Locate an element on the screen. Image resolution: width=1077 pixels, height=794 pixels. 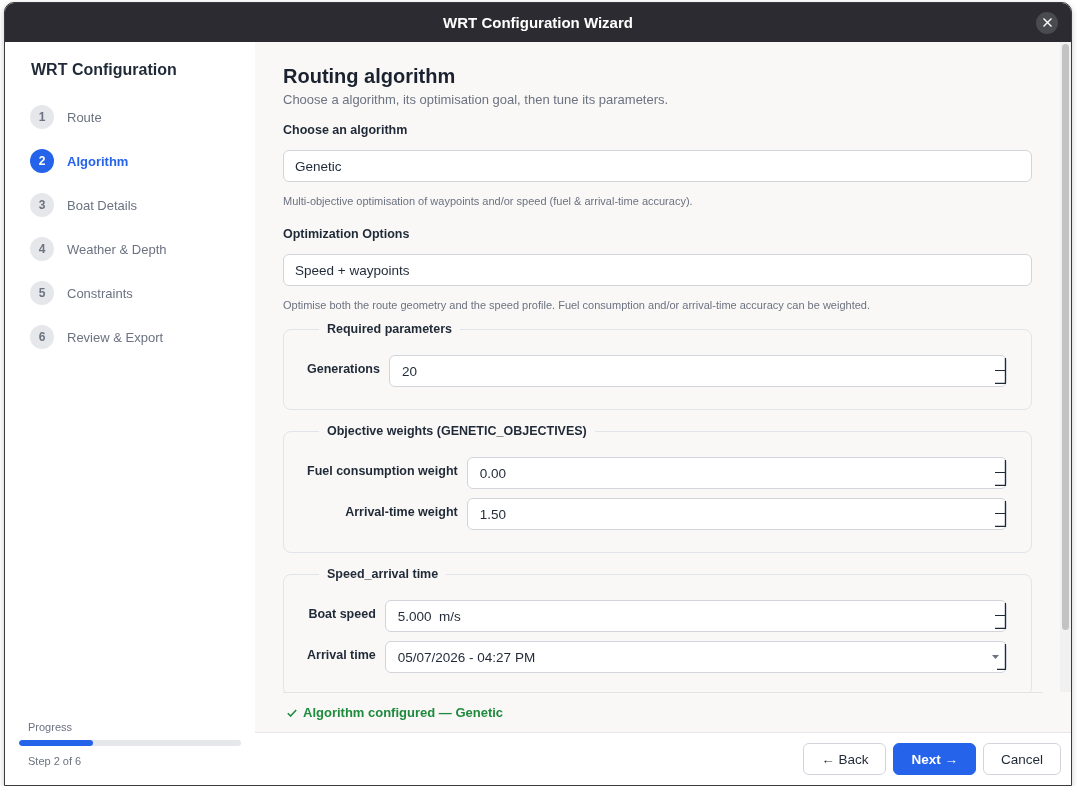
group-legend: Objective weights (GENETIC_OBJECTIVES) is located at coordinates (457, 431).